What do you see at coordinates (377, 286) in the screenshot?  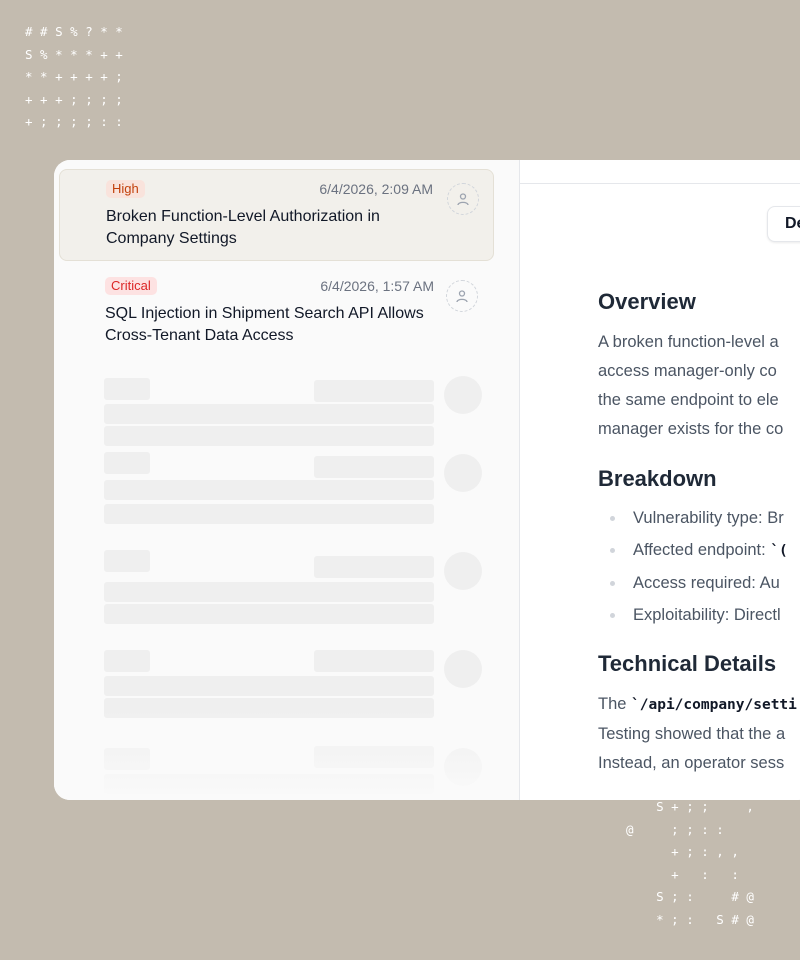 I see `finding-date: 6/4/2026, 1:57 AM` at bounding box center [377, 286].